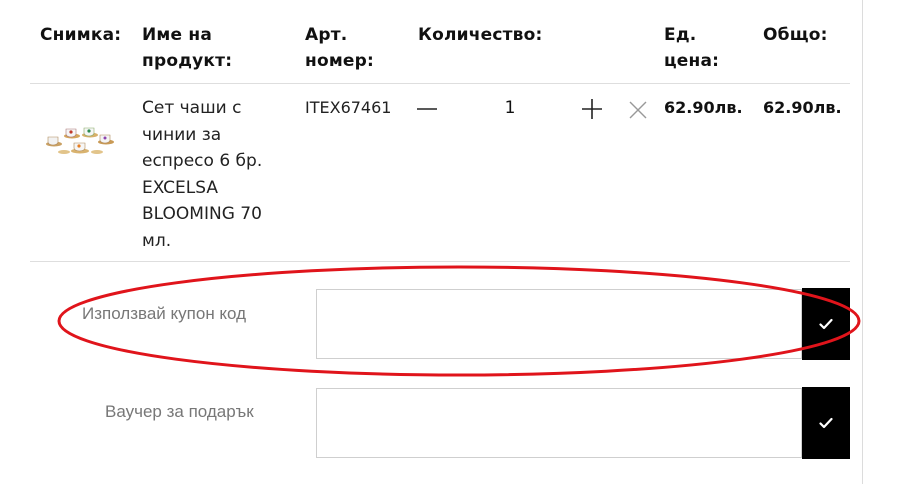  Describe the element at coordinates (164, 313) in the screenshot. I see `coupon-label: Използвай купон код` at that location.